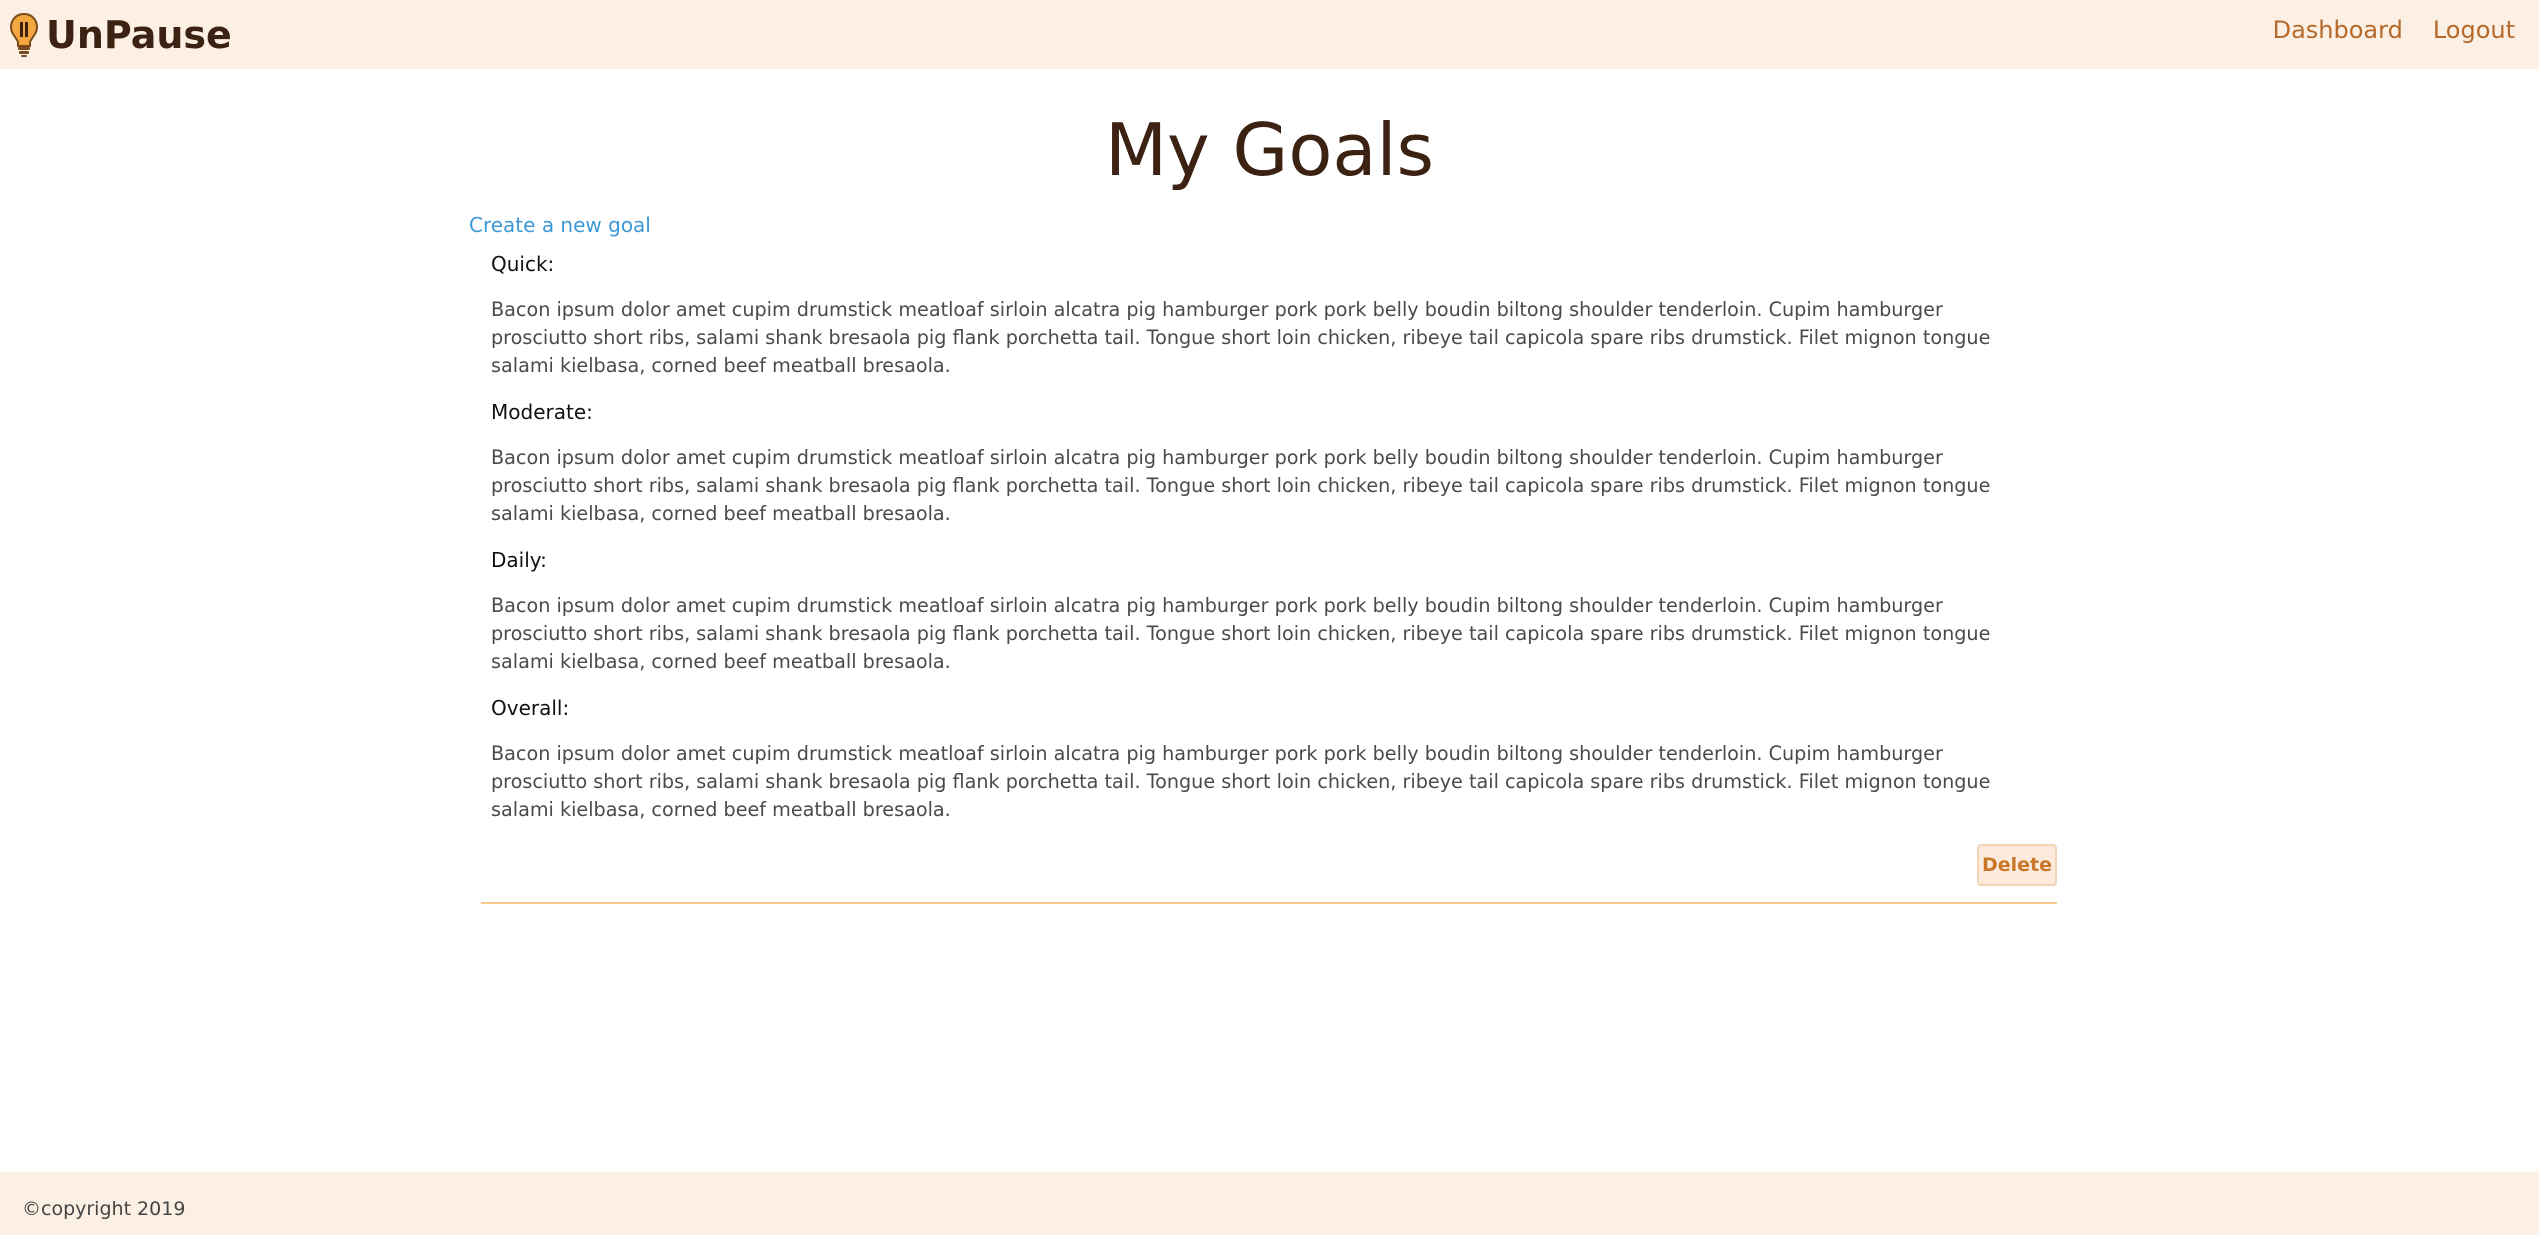  What do you see at coordinates (2017, 865) in the screenshot?
I see `delete-goal-button: Delete` at bounding box center [2017, 865].